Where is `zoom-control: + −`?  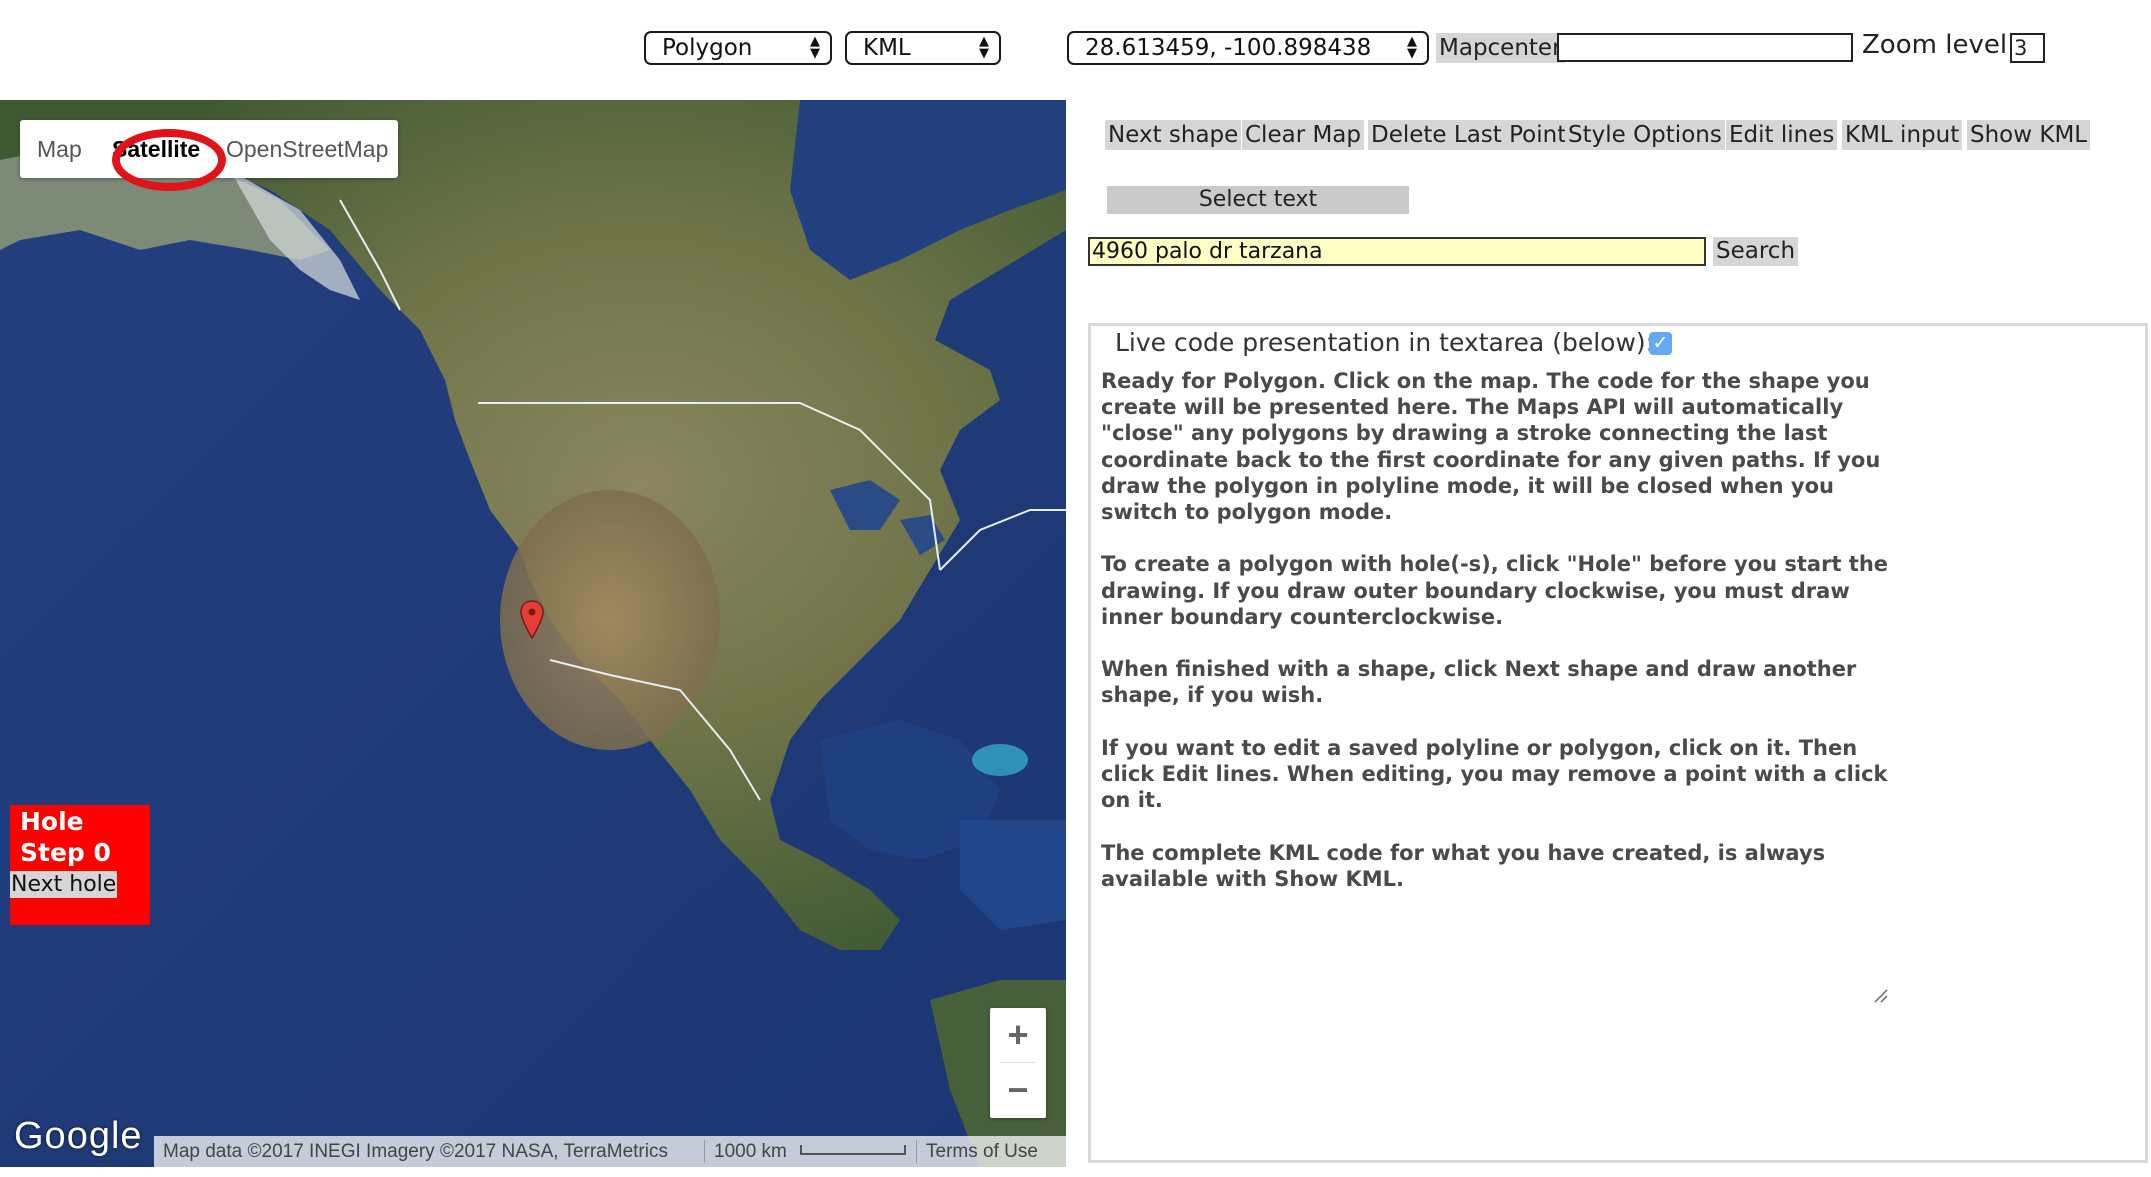
zoom-control: + − is located at coordinates (1018, 1063).